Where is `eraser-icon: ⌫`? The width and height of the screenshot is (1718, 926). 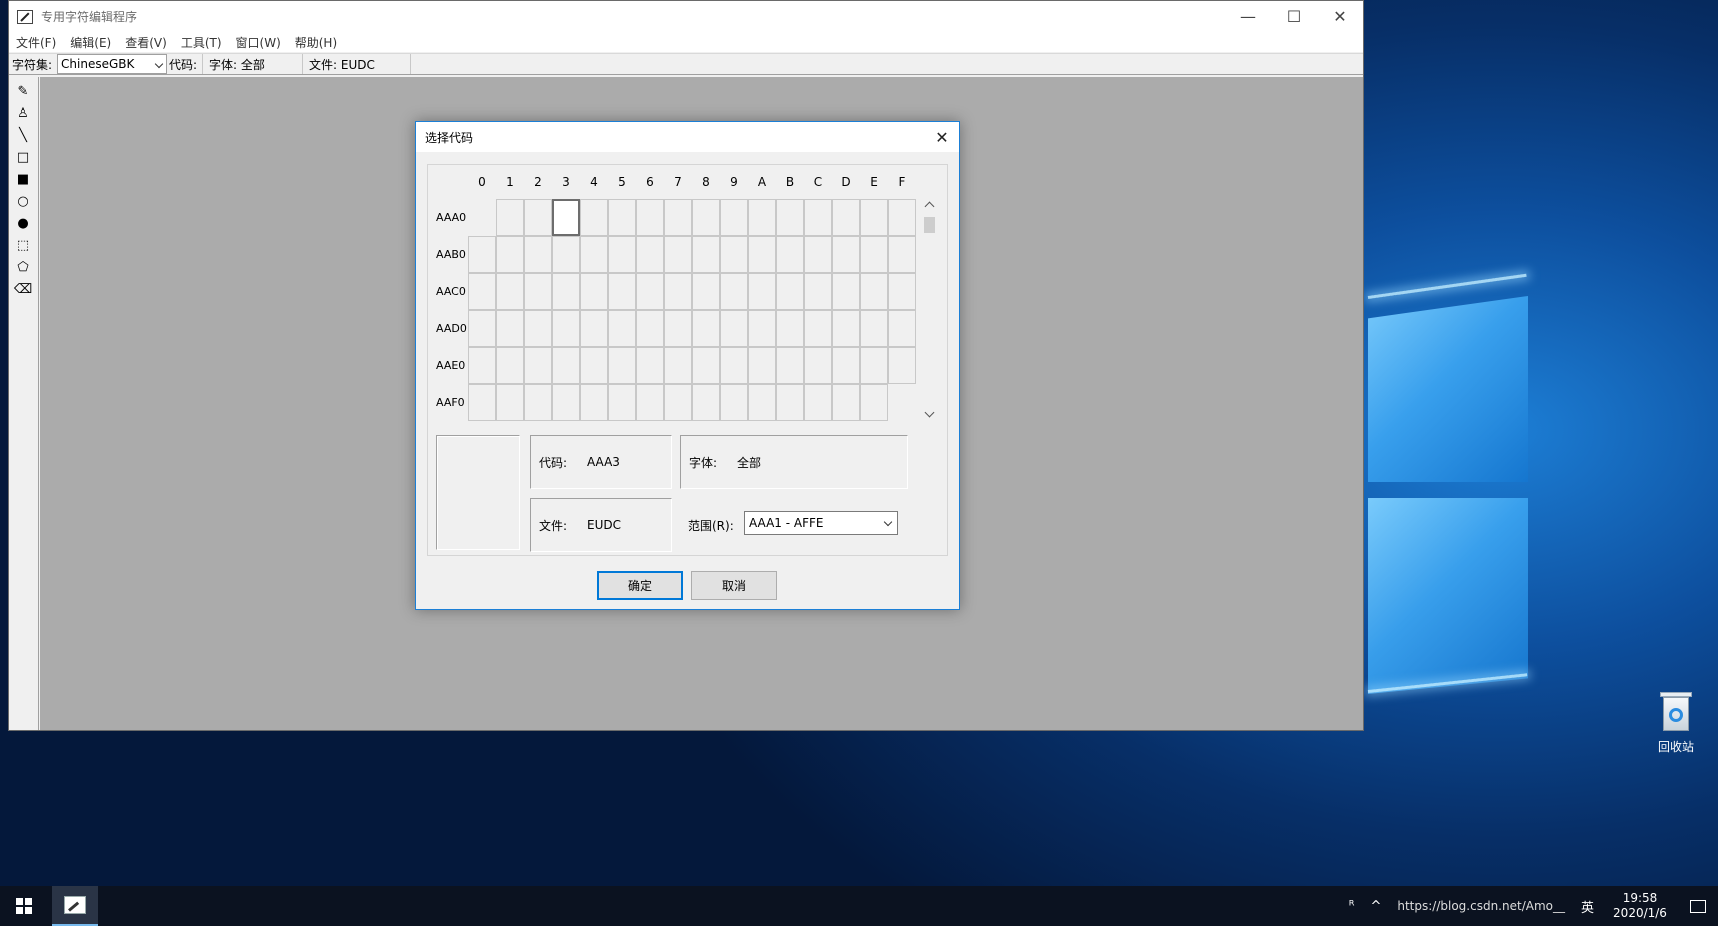 eraser-icon: ⌫ is located at coordinates (23, 289).